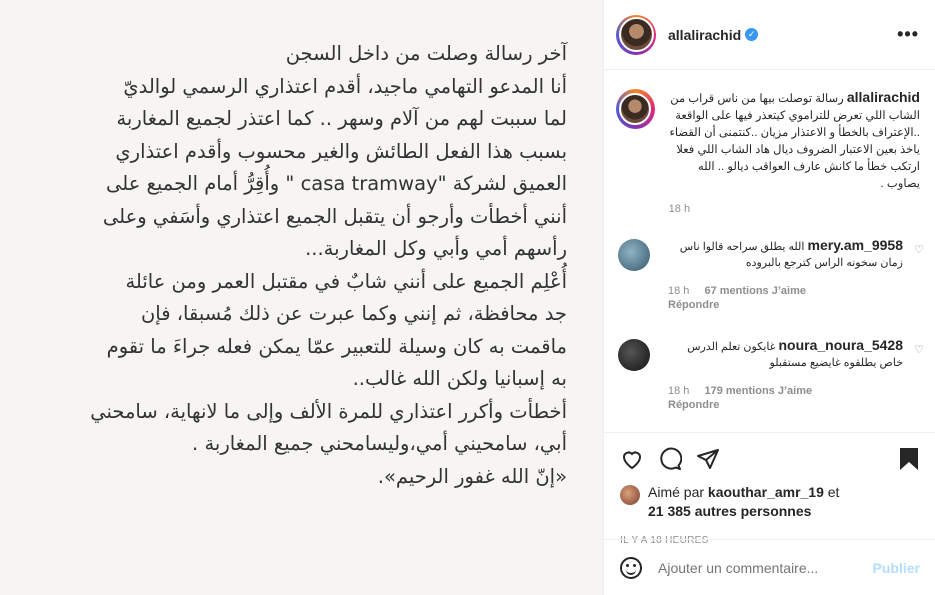  Describe the element at coordinates (883, 97) in the screenshot. I see `caption-username: allalirachid` at that location.